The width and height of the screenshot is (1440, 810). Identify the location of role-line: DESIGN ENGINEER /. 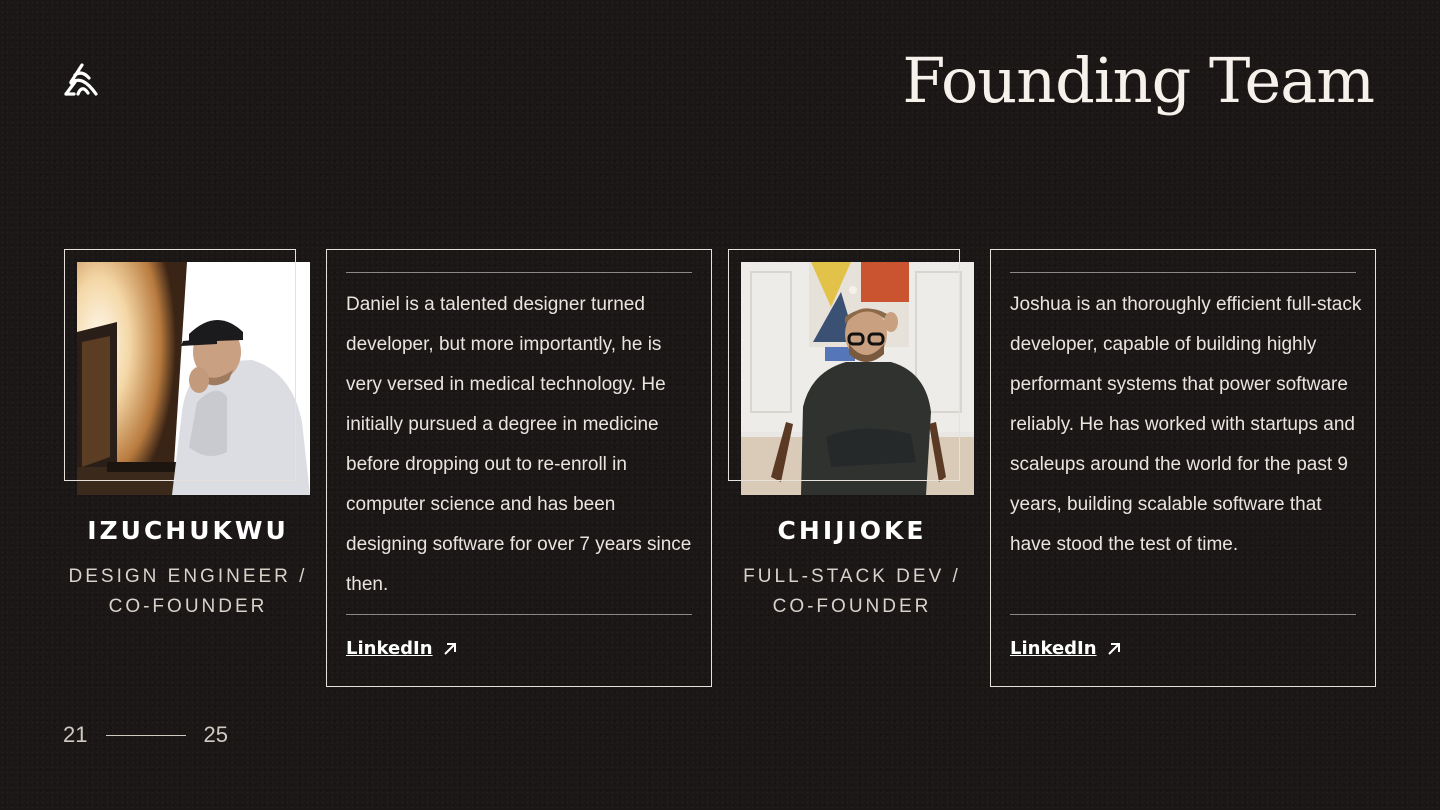
(188, 576).